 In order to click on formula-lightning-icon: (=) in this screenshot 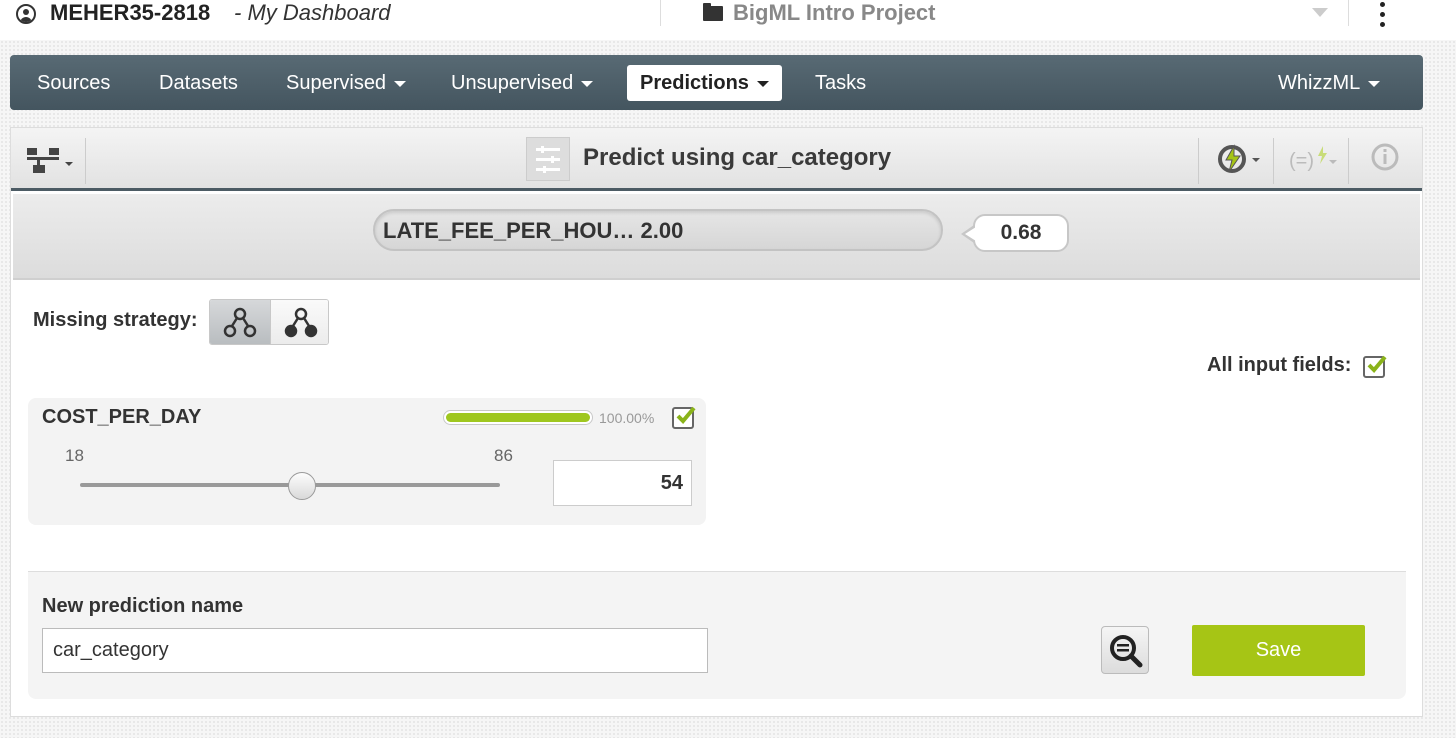, I will do `click(1312, 159)`.